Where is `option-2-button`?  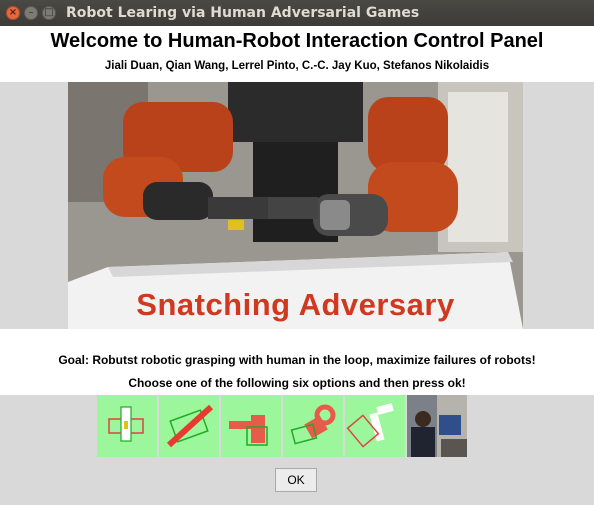
option-2-button is located at coordinates (189, 426).